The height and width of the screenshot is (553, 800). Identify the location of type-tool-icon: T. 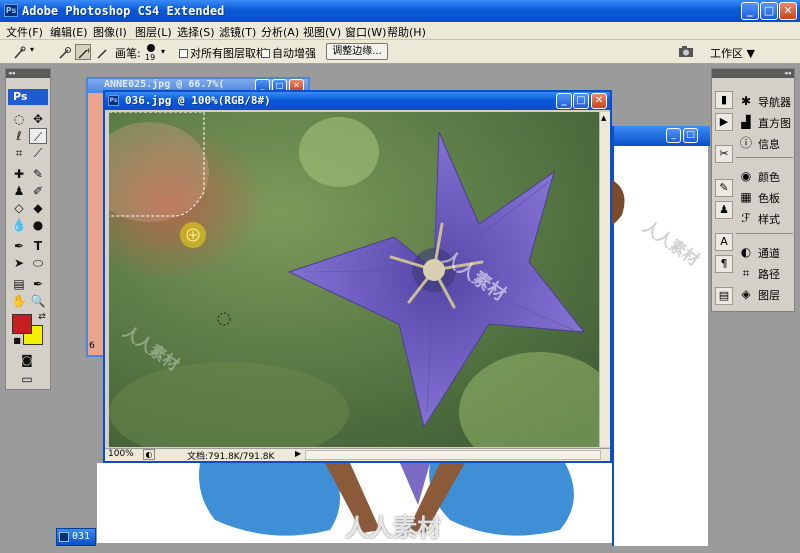
(38, 246).